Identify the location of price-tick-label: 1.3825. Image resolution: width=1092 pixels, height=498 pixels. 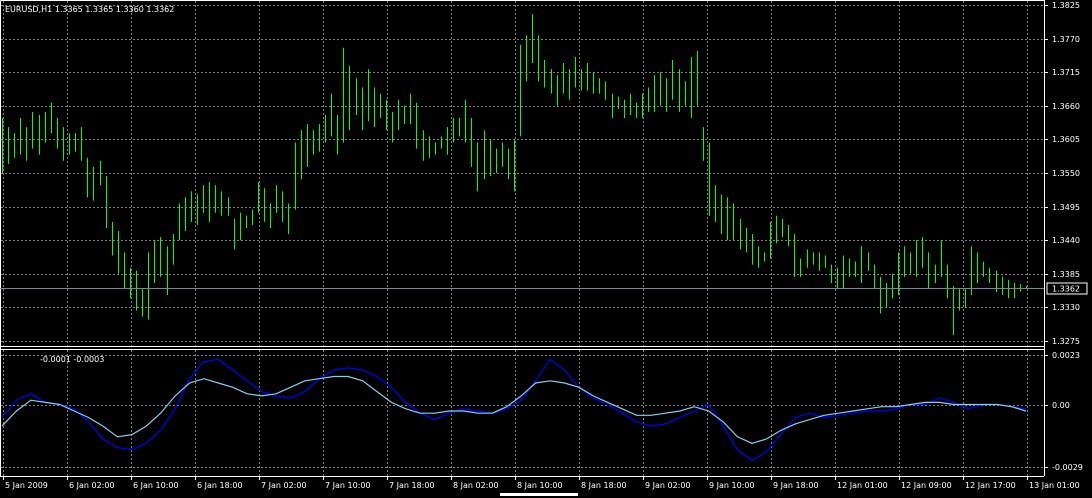
(1066, 5).